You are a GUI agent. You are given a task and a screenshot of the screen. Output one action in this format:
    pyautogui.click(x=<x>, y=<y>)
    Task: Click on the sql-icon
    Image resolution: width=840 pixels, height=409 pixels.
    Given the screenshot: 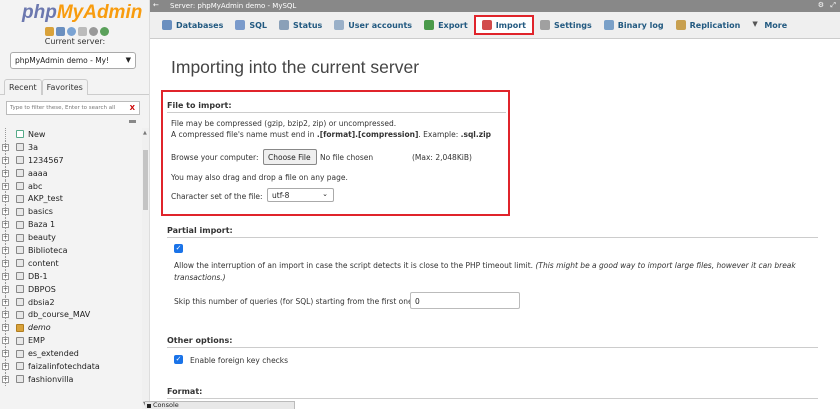 What is the action you would take?
    pyautogui.click(x=240, y=25)
    